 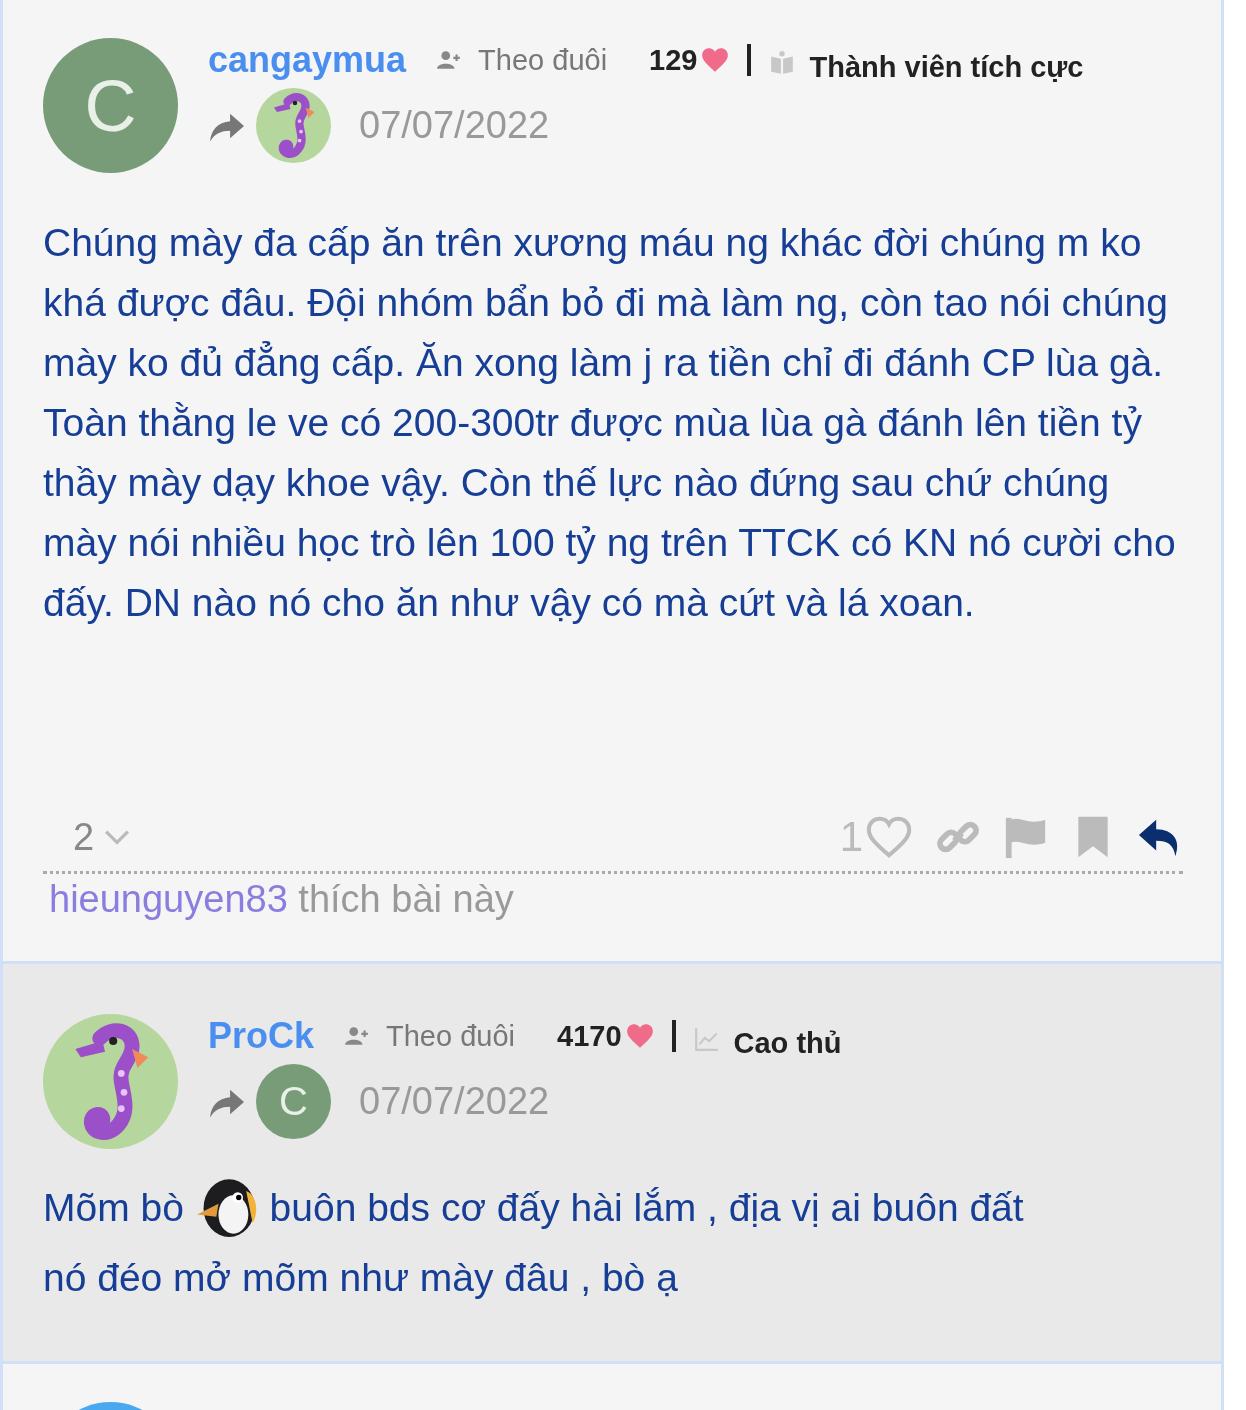 I want to click on points-count: 129, so click(x=673, y=60).